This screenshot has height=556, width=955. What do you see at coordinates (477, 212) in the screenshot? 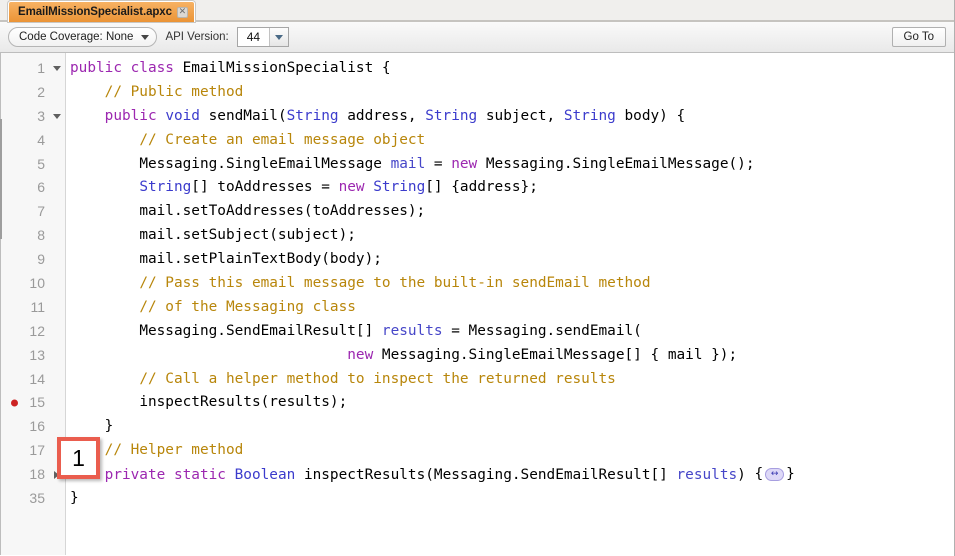
I see `code-line: 7 mail.setToAddresses(toAddresses);` at bounding box center [477, 212].